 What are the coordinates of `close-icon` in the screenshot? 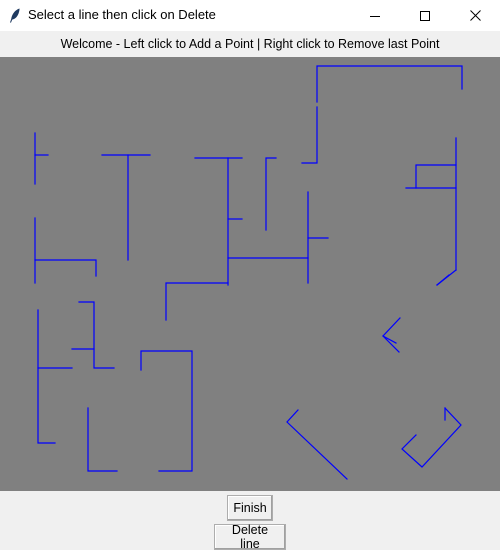 It's located at (475, 15).